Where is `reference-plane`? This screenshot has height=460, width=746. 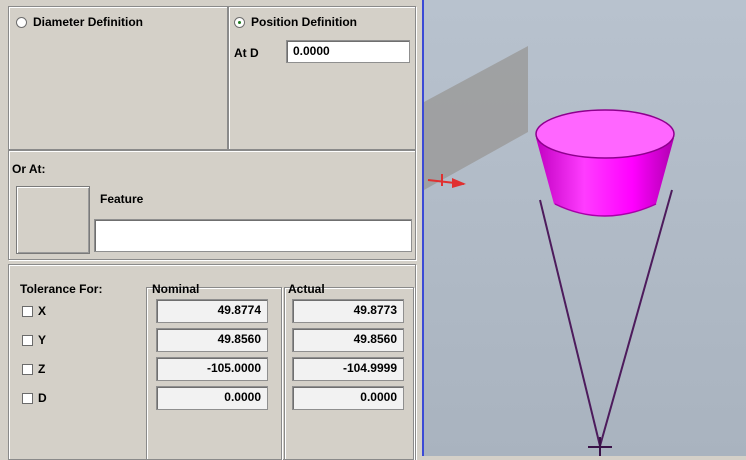 reference-plane is located at coordinates (476, 118).